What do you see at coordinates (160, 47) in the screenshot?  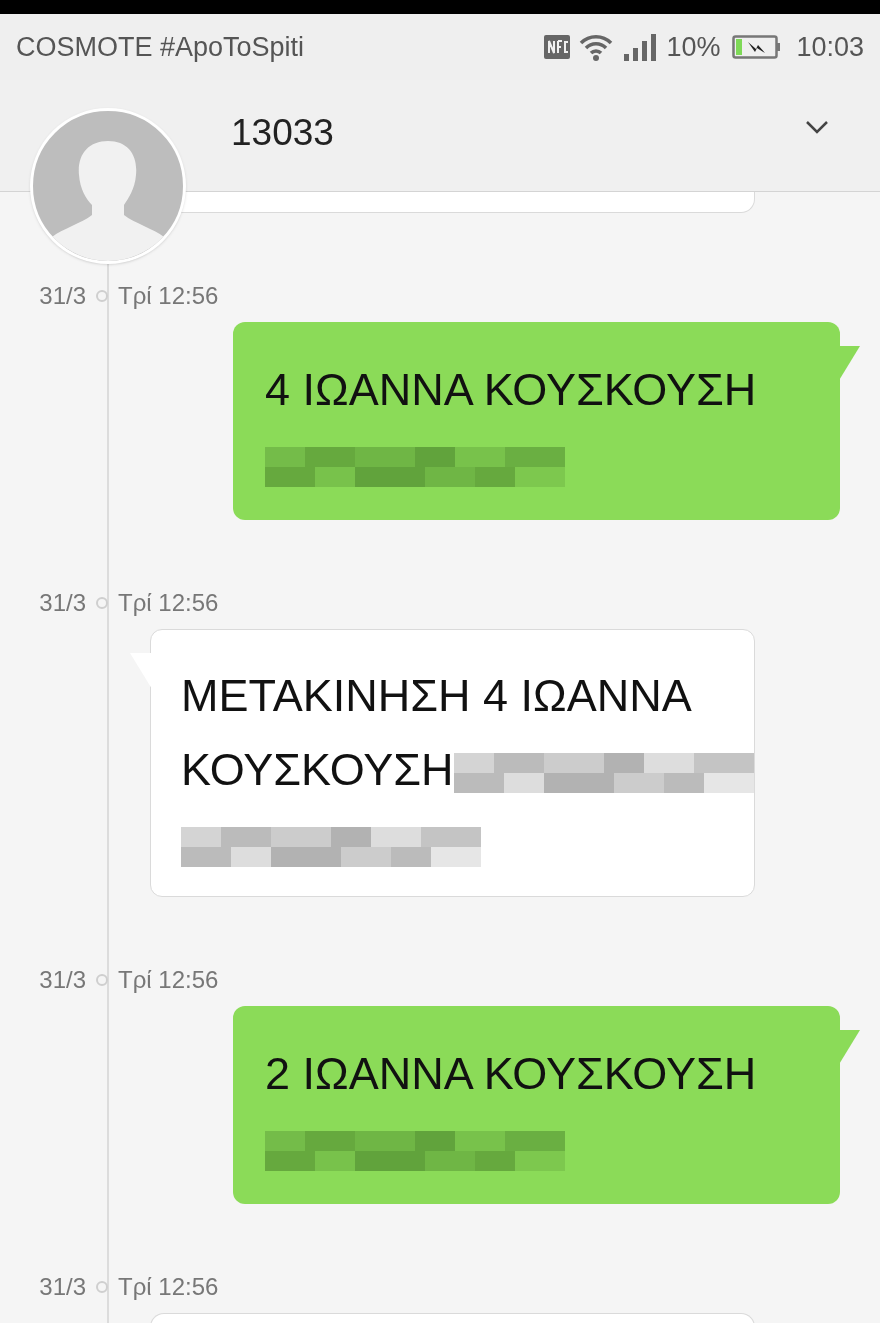 I see `carrier-name: COSMOTE #ApoToSpiti` at bounding box center [160, 47].